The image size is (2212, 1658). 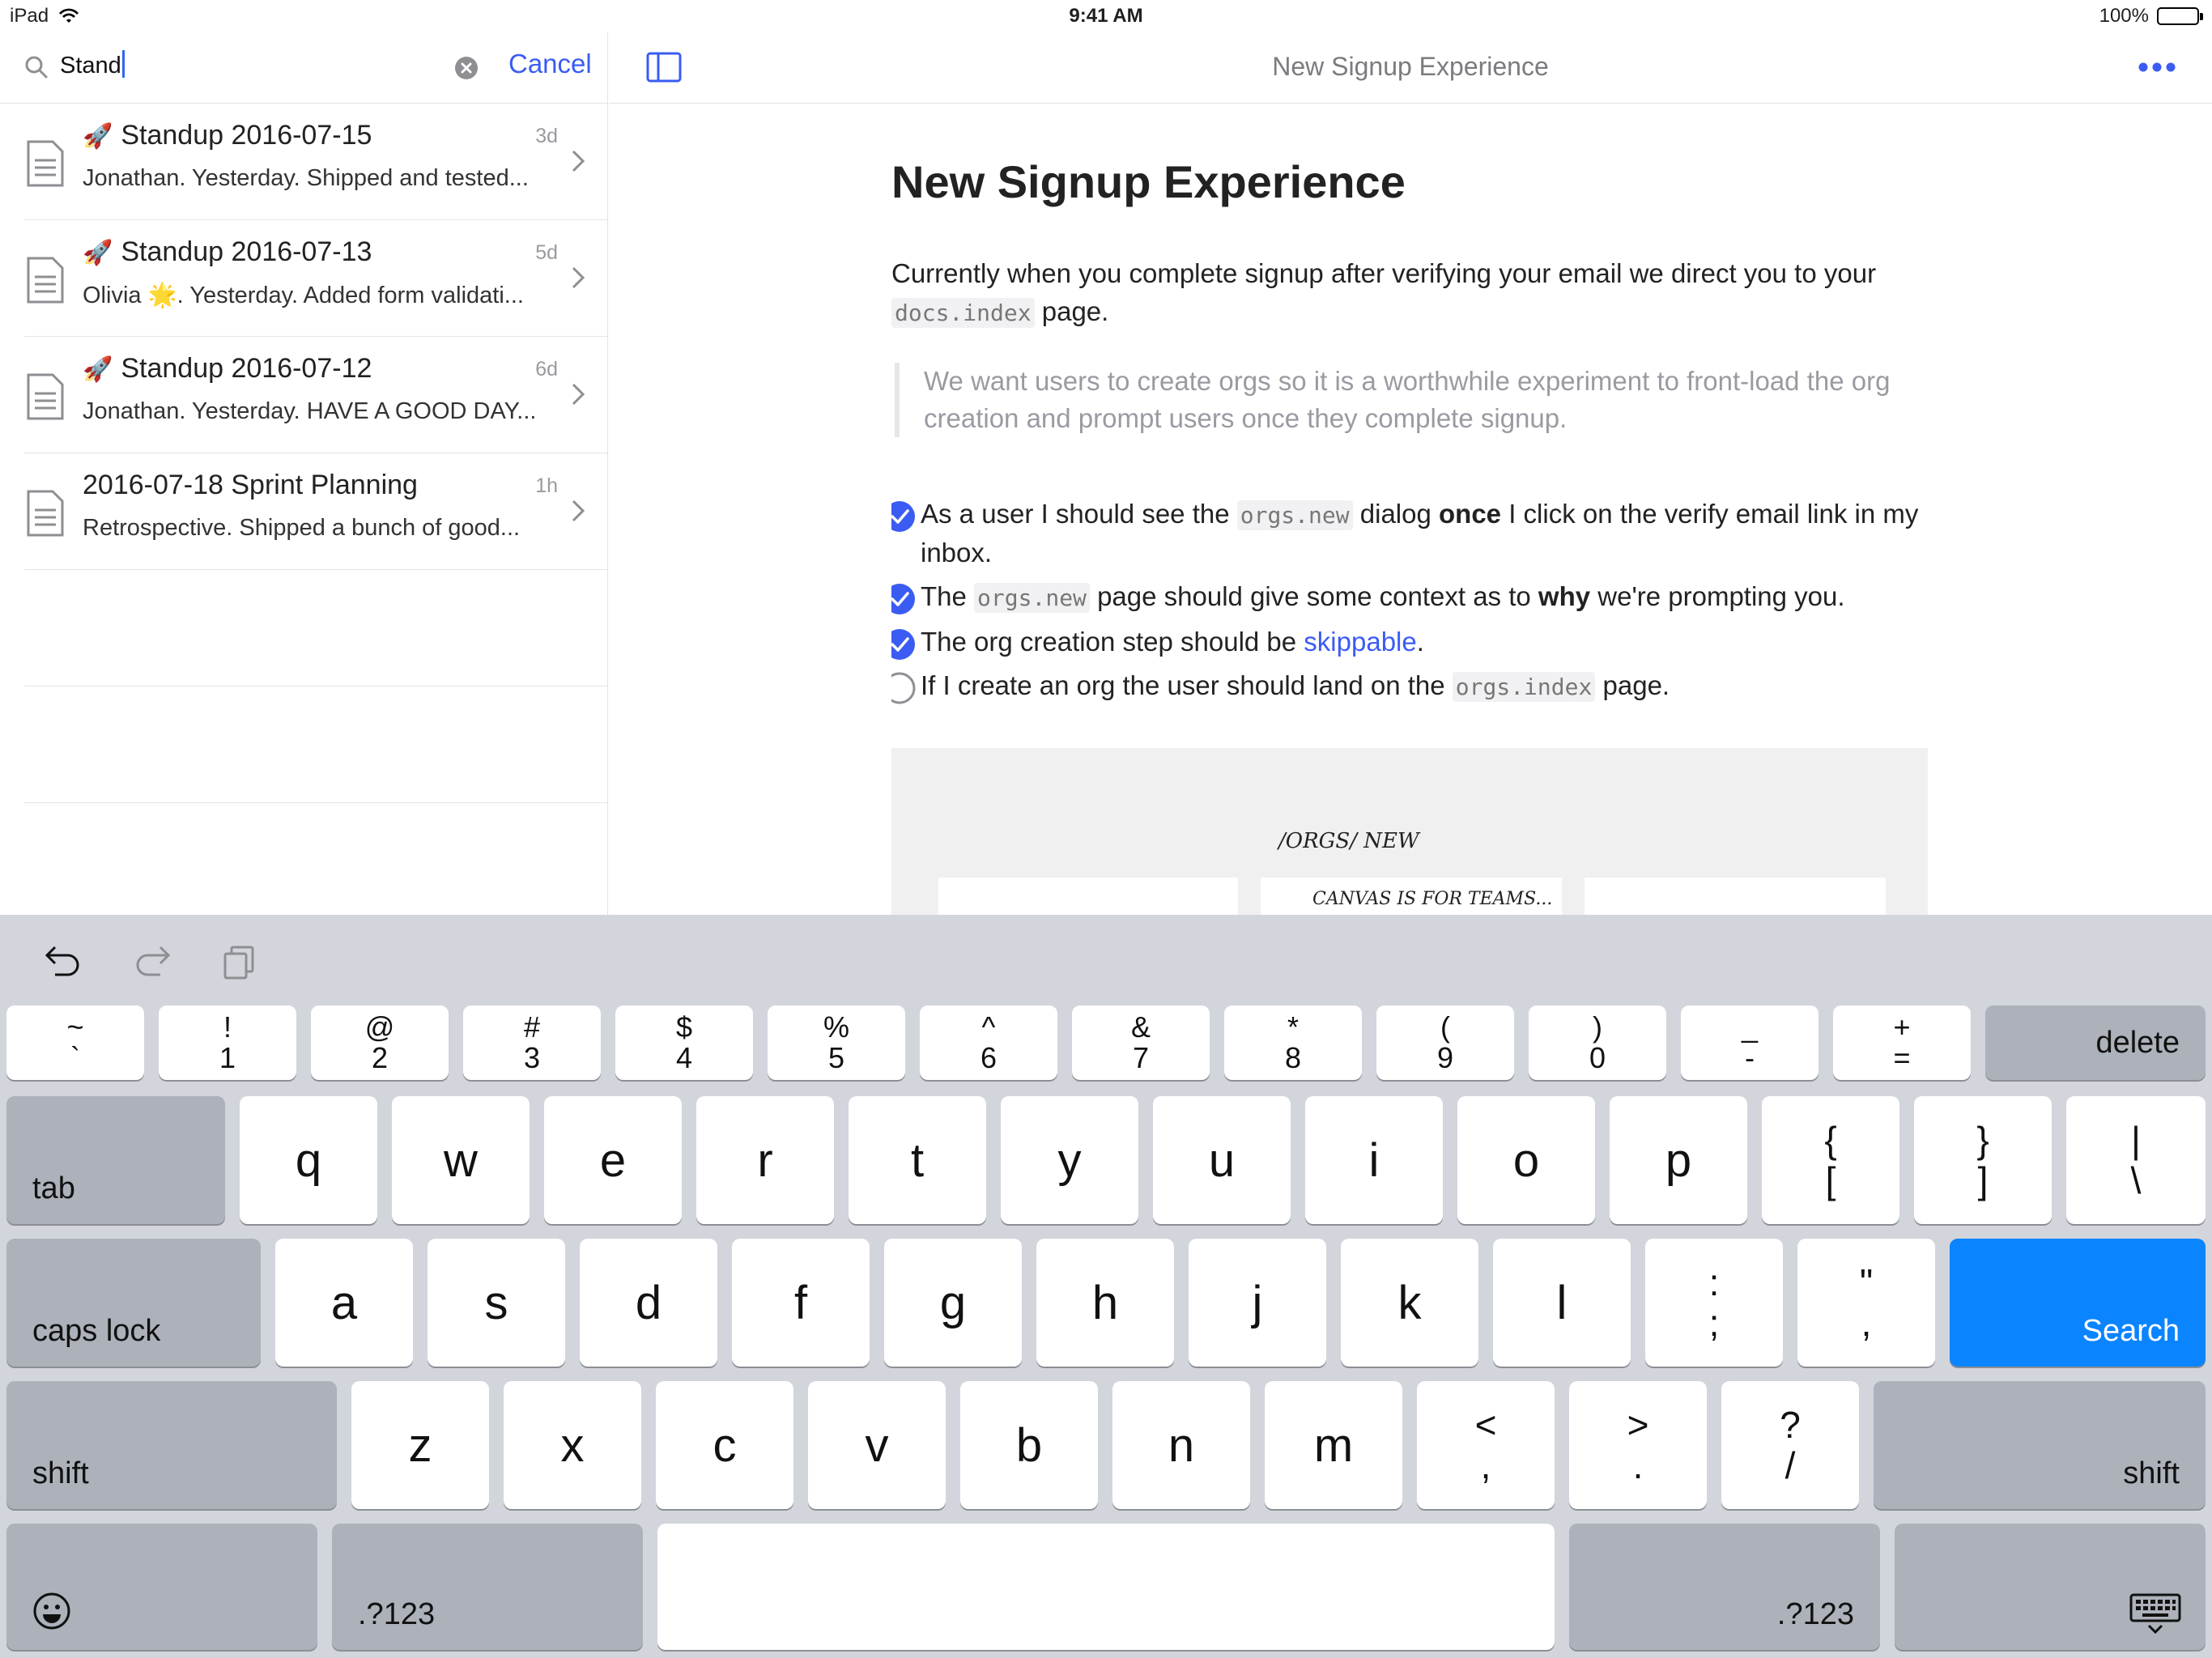 I want to click on key-i: i, so click(x=1374, y=1160).